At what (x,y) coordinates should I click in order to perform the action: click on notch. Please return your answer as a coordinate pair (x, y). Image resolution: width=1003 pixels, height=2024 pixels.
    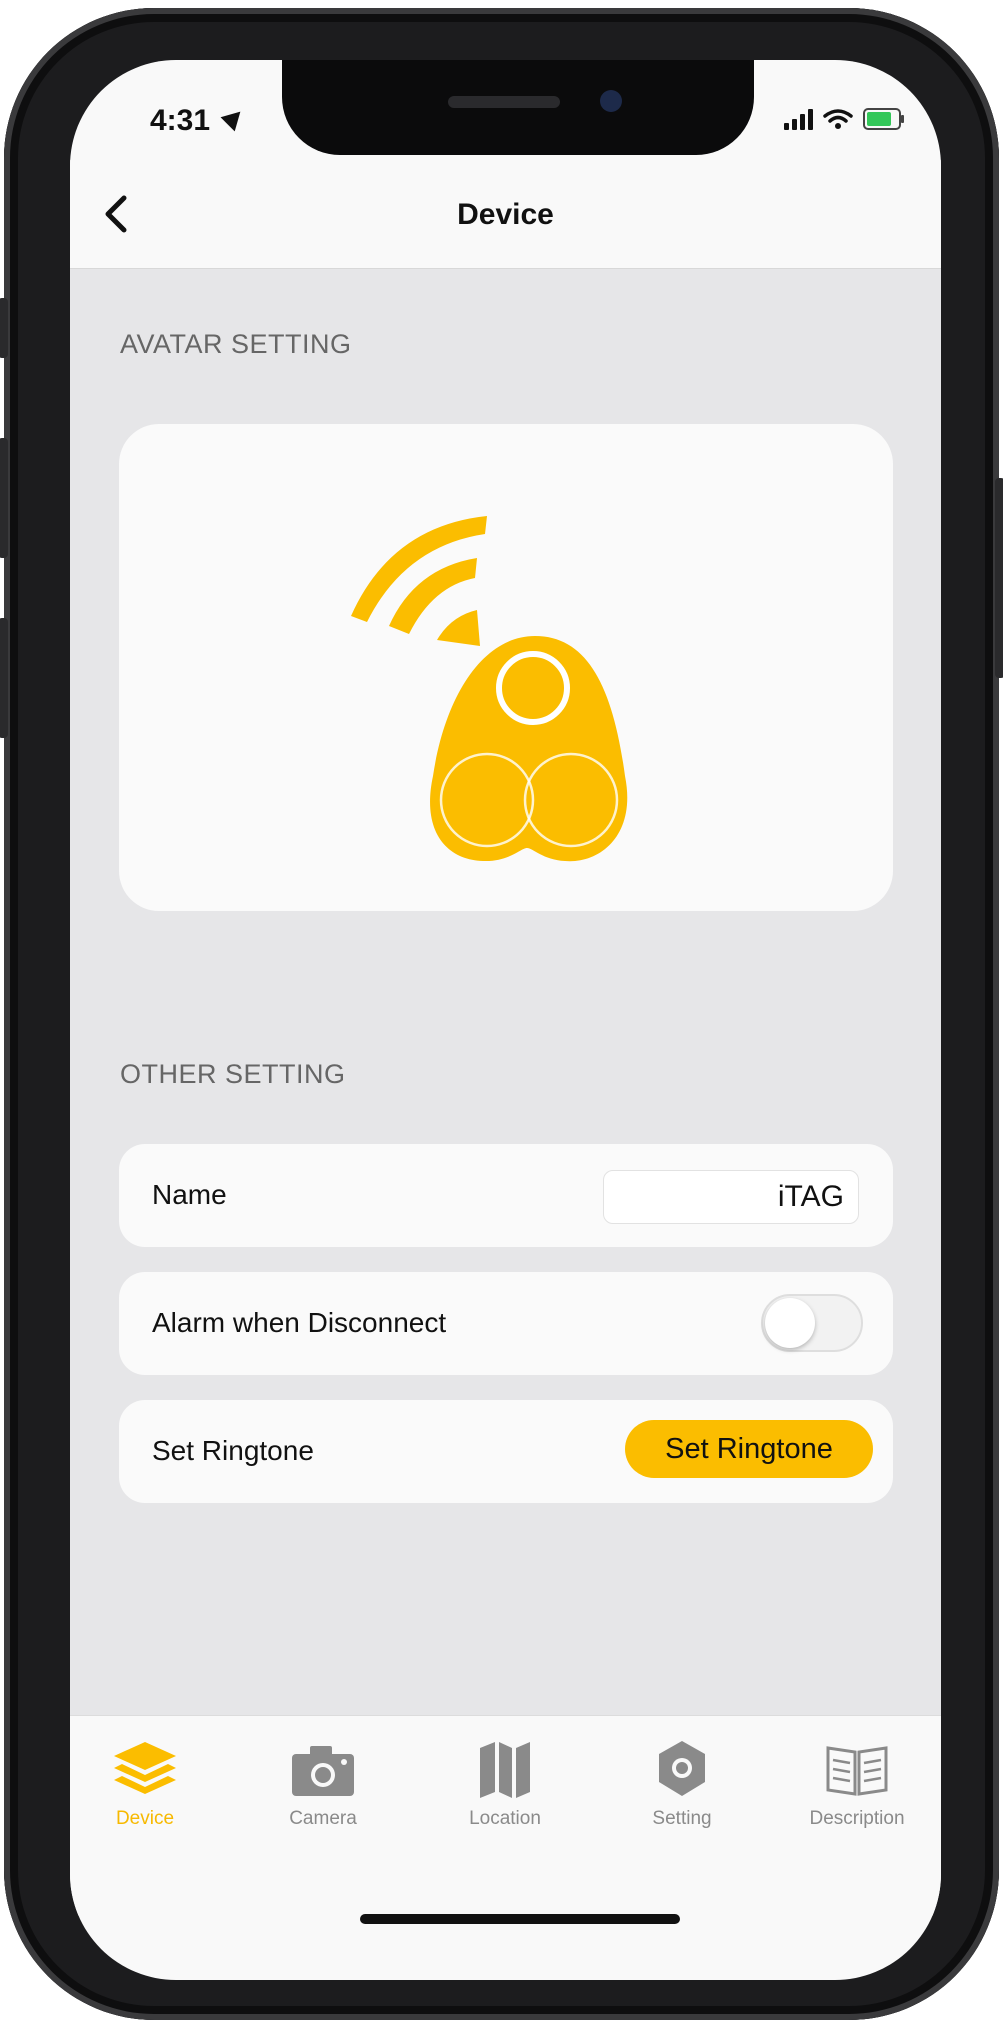
    Looking at the image, I should click on (518, 107).